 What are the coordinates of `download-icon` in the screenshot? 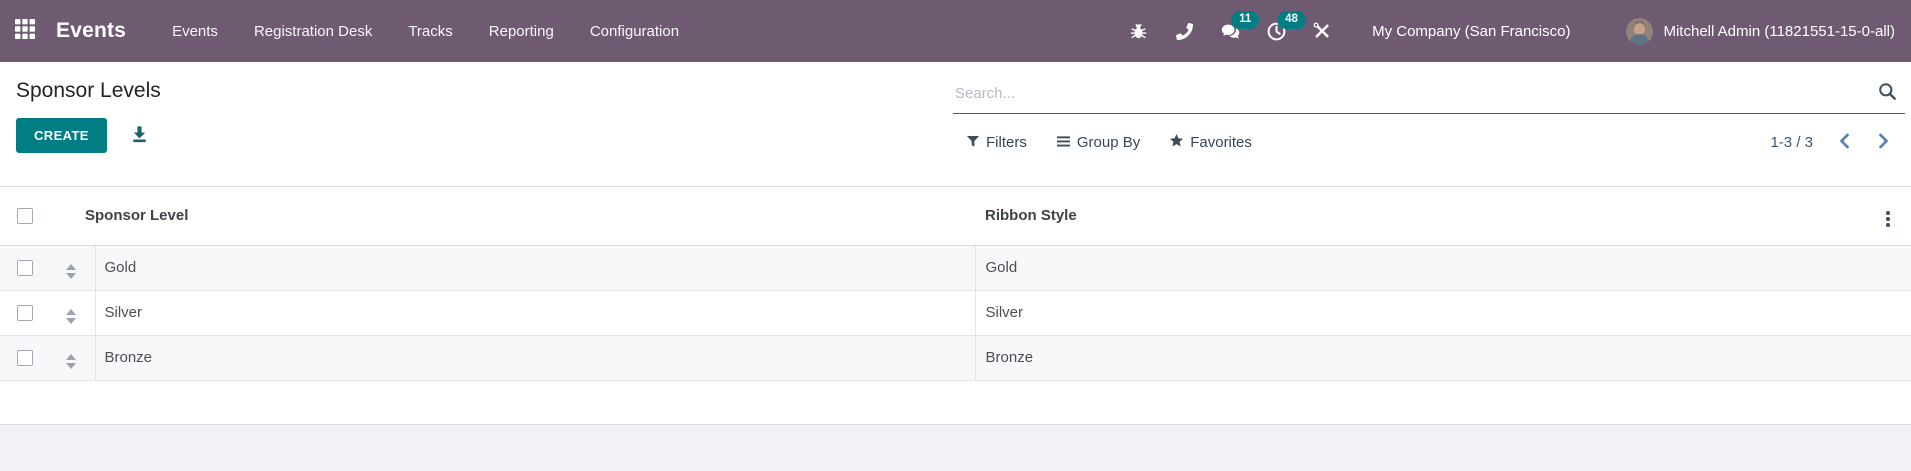 It's located at (139, 135).